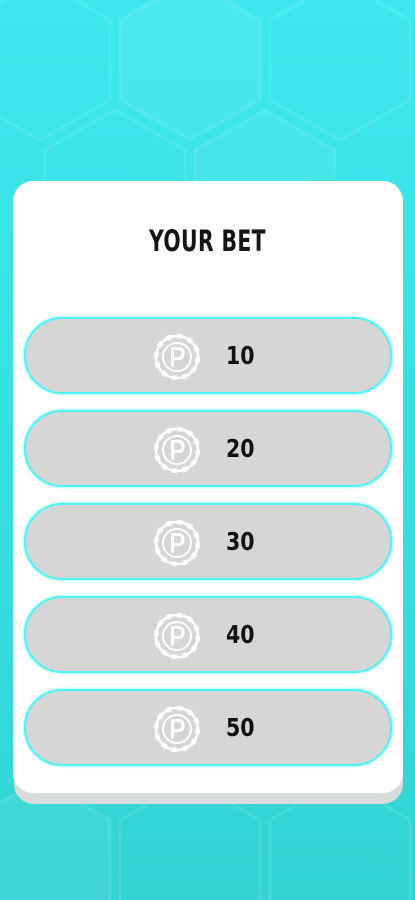  Describe the element at coordinates (208, 634) in the screenshot. I see `bet-option-40: 40` at that location.